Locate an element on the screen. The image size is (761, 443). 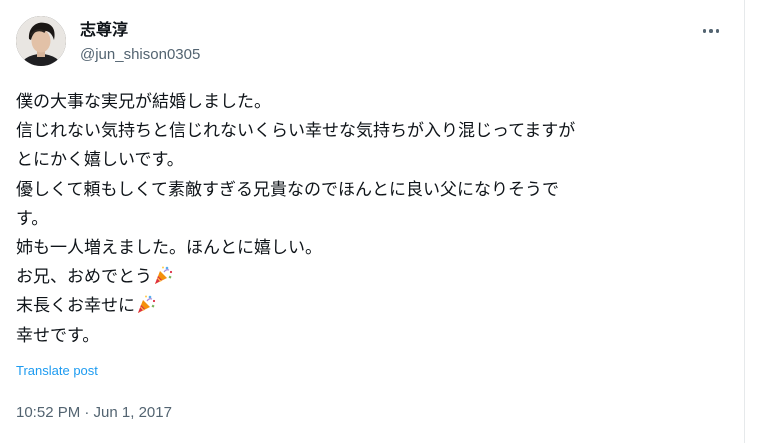
post-timestamp: 10:52 PM · Jun 1, 2017 is located at coordinates (94, 413).